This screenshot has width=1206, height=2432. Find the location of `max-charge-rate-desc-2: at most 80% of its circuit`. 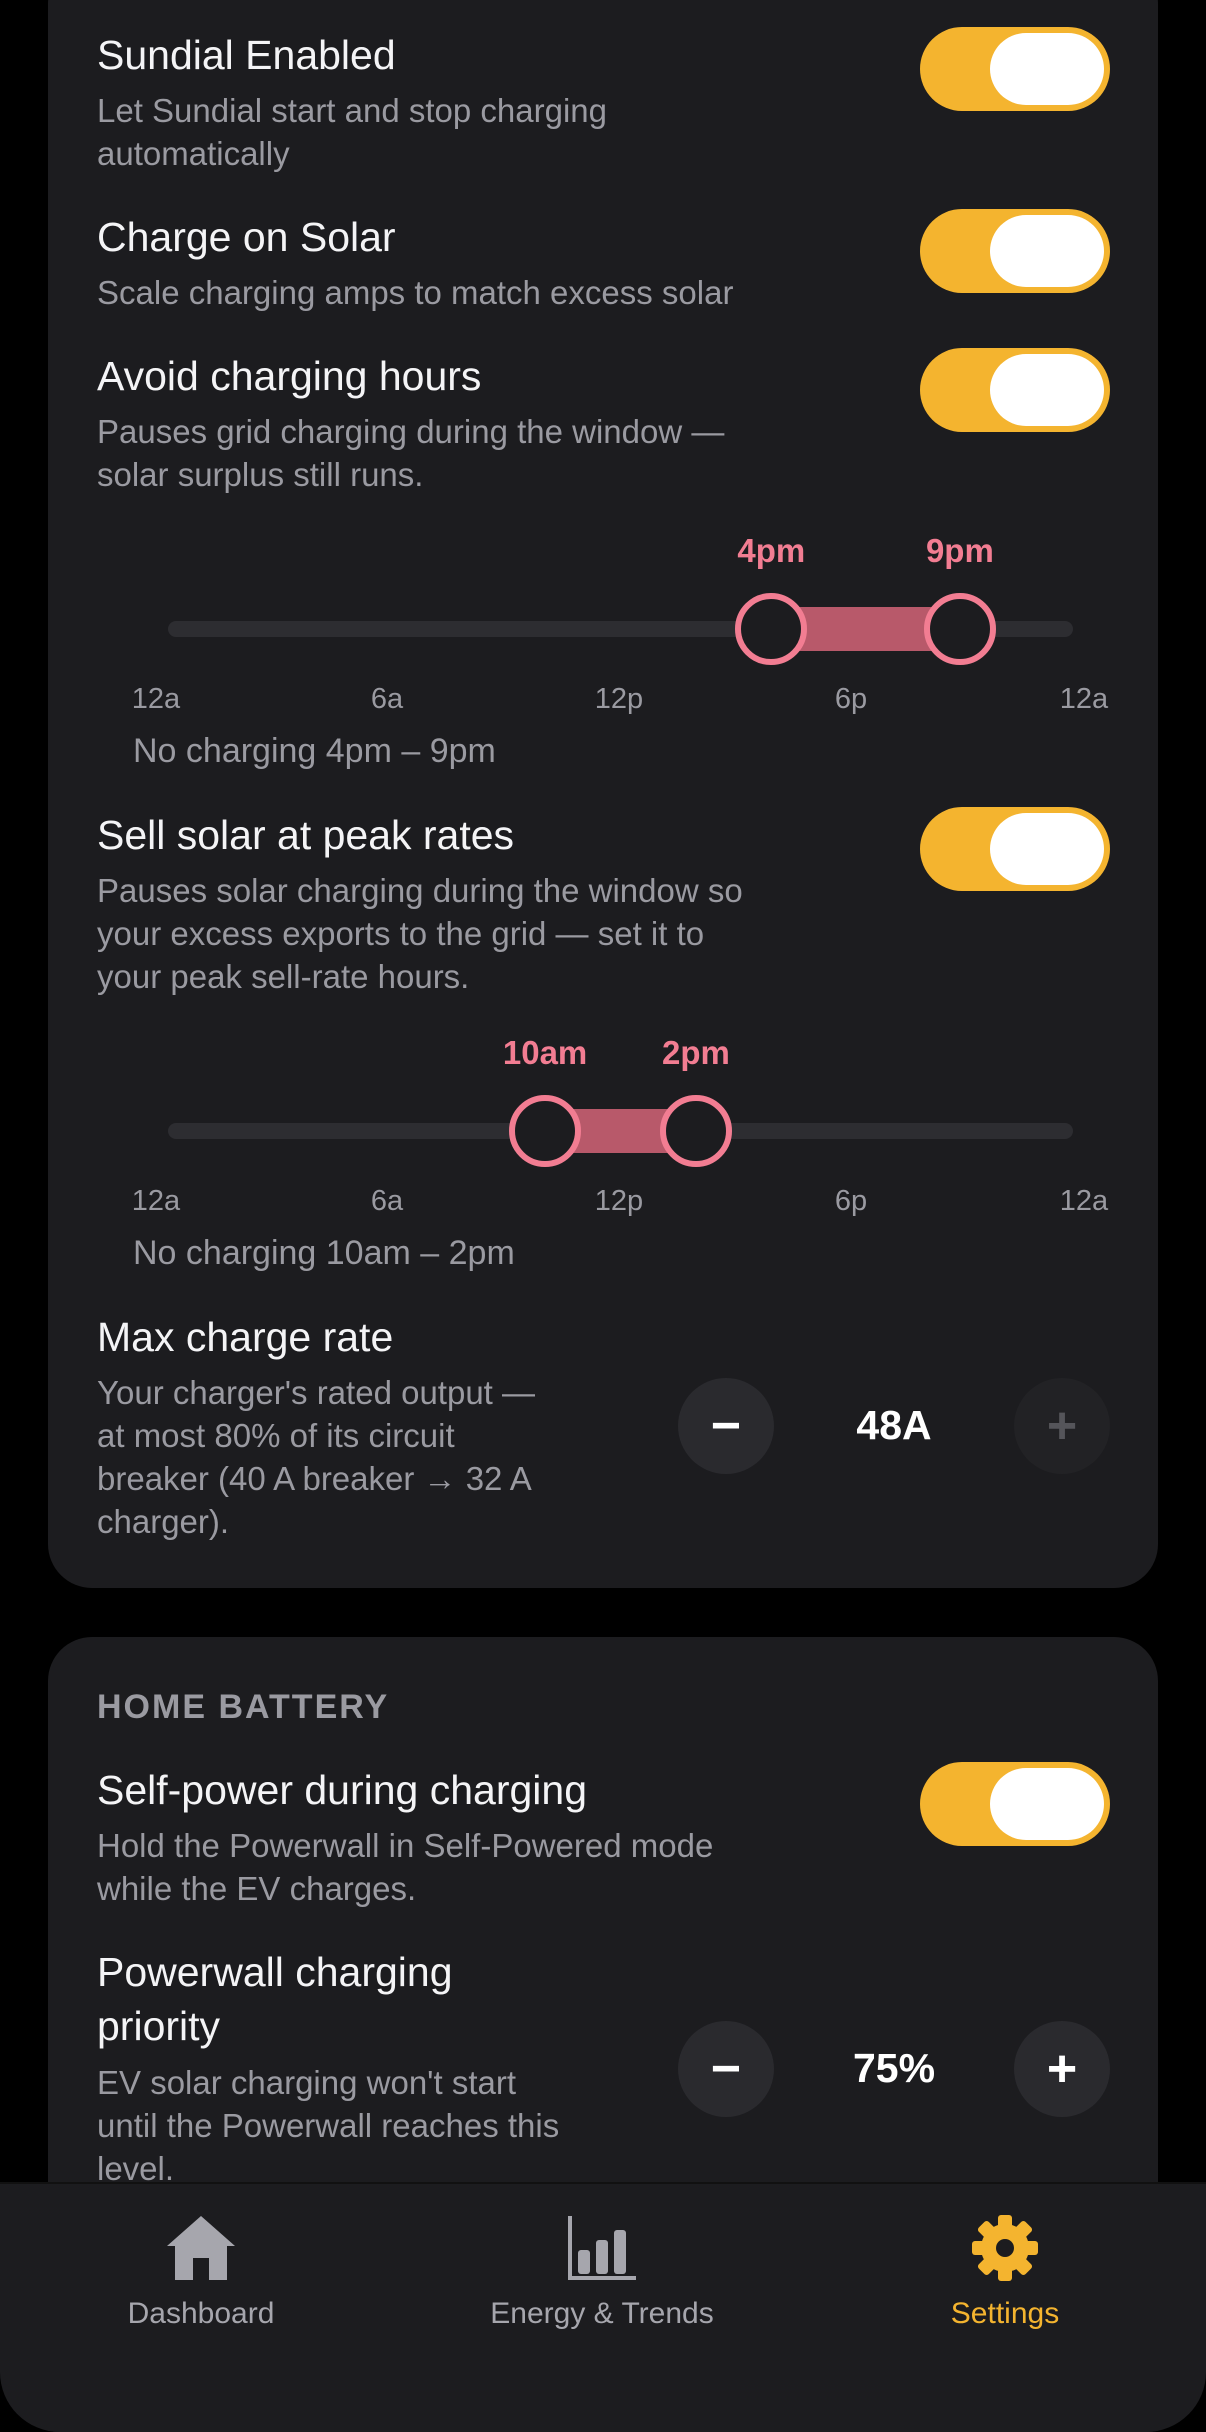

max-charge-rate-desc-2: at most 80% of its circuit is located at coordinates (276, 1435).